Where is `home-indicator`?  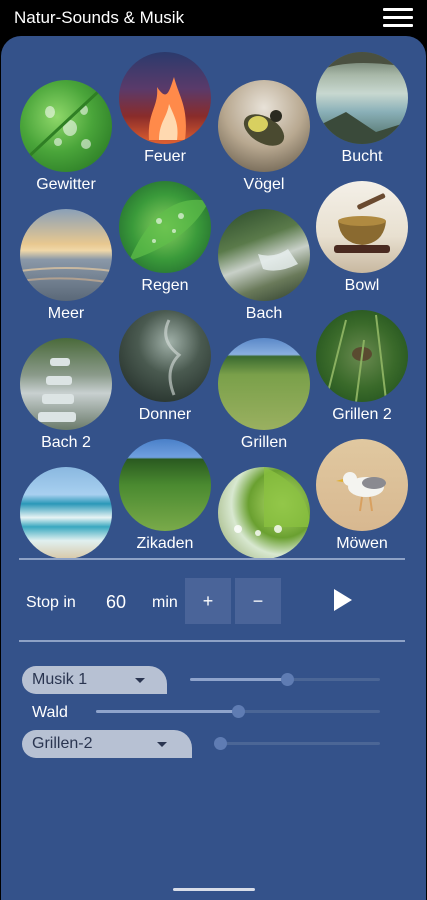 home-indicator is located at coordinates (214, 889).